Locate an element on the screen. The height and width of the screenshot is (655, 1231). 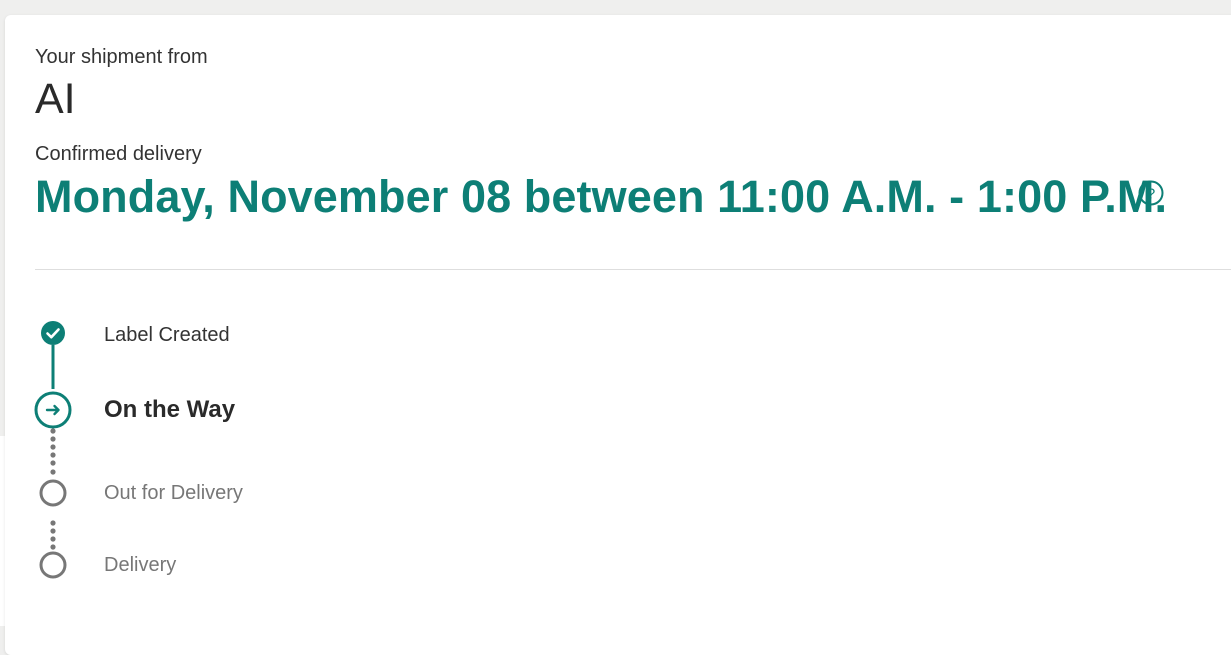
shipper-name: AI is located at coordinates (55, 99).